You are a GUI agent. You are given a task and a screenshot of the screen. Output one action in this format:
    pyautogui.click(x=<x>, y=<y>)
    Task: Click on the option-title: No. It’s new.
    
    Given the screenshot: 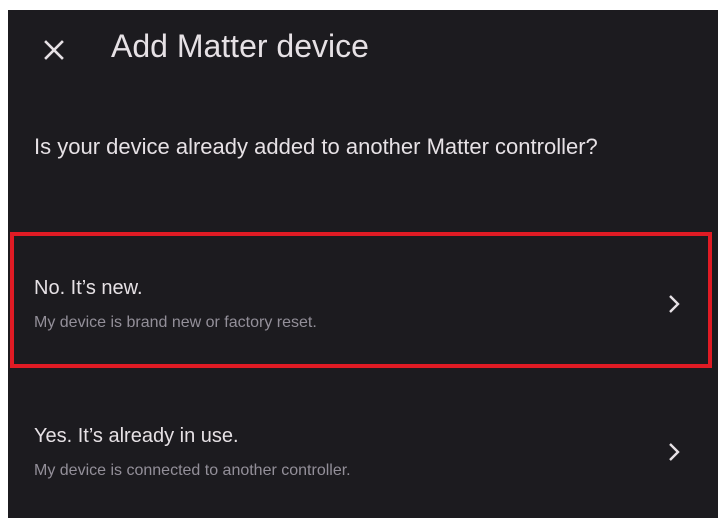 What is the action you would take?
    pyautogui.click(x=88, y=288)
    